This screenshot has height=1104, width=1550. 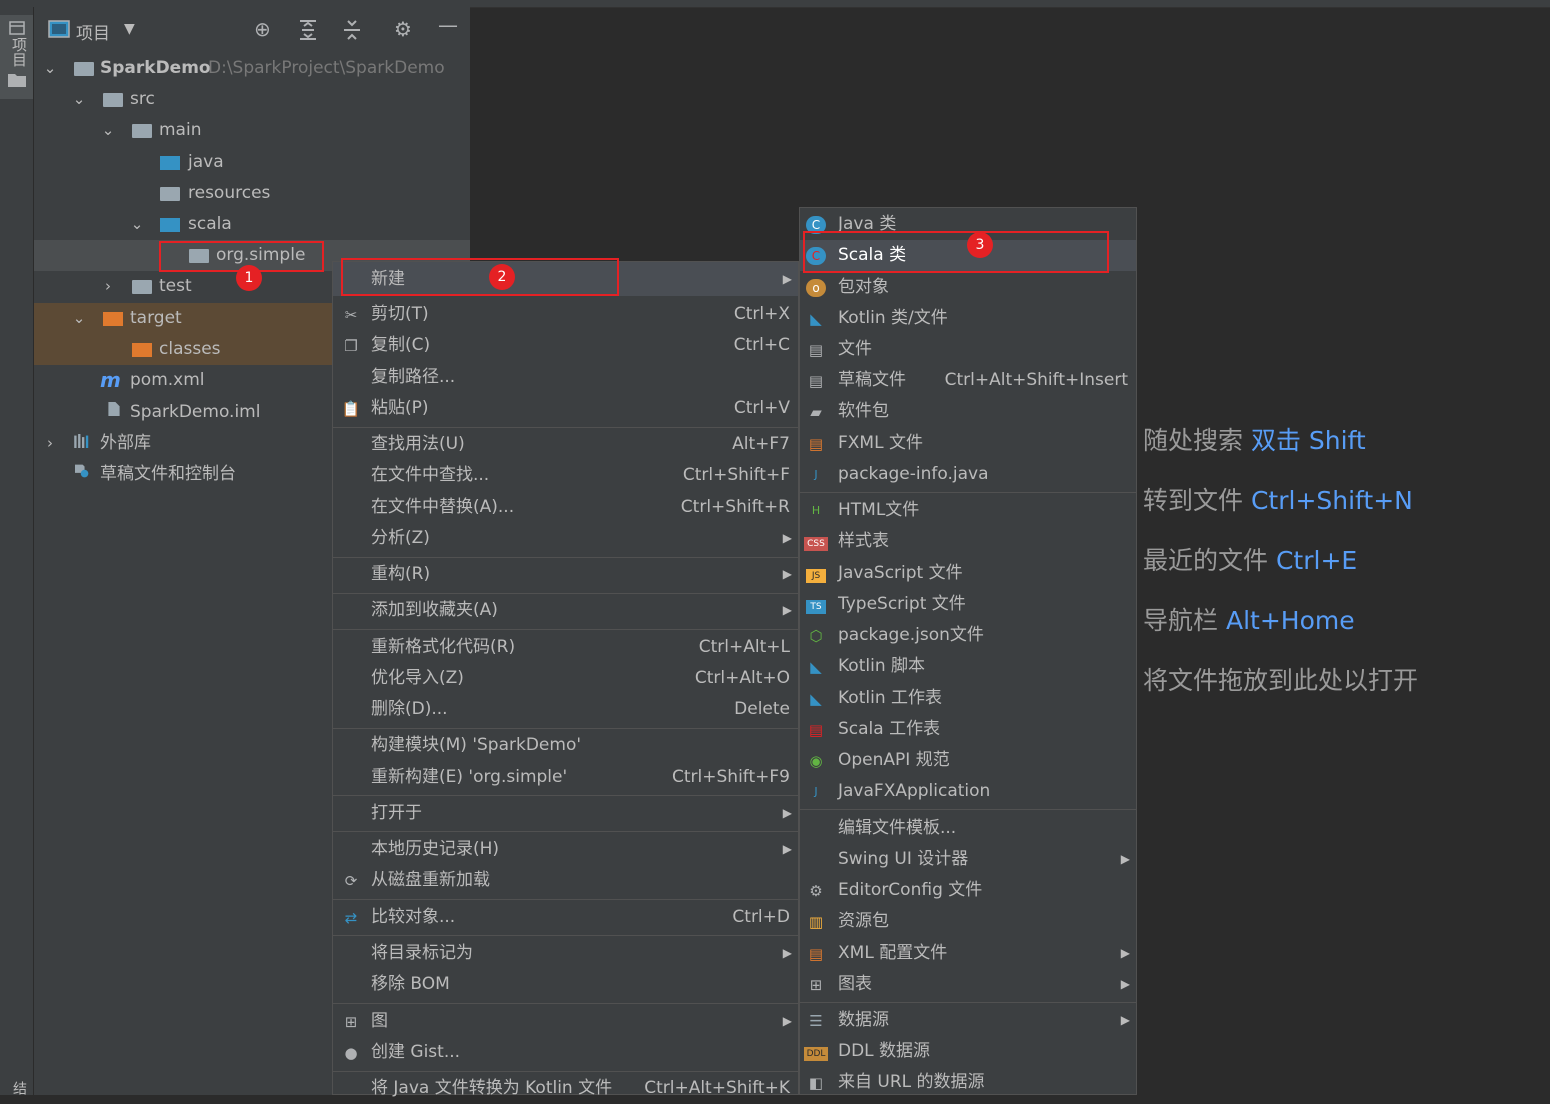 I want to click on submenu-item-javascript-file: JS JavaScript 文件, so click(x=968, y=573).